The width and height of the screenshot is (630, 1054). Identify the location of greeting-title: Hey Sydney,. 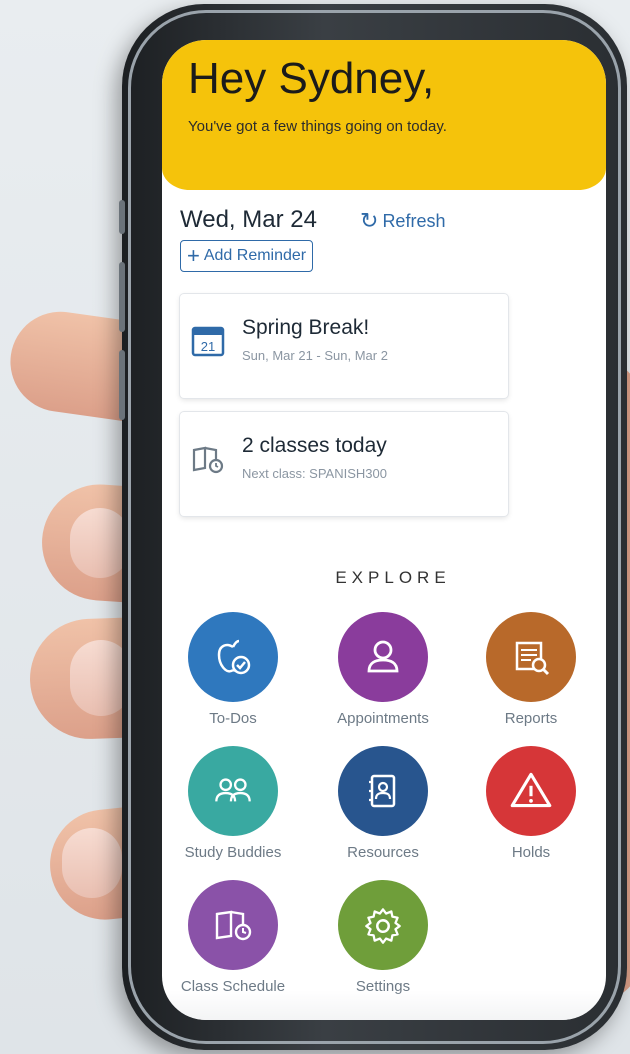
(311, 78).